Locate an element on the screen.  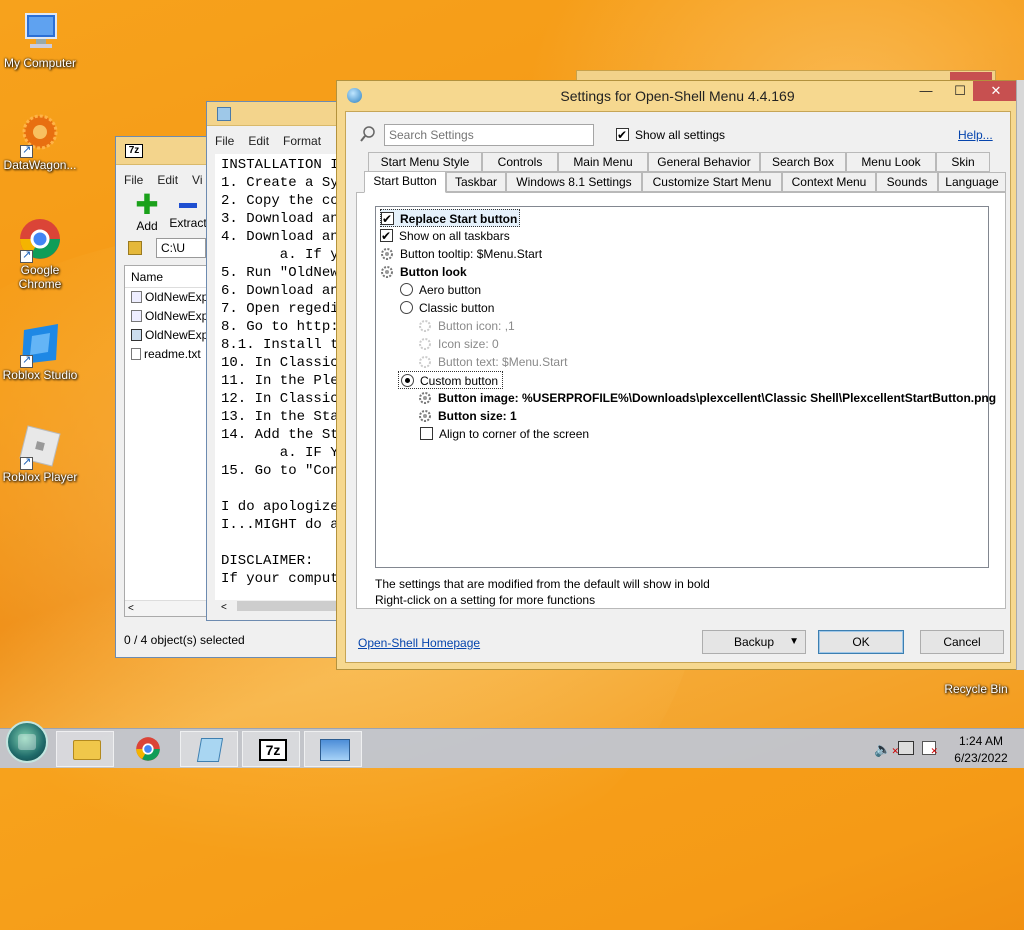
tab-taskbar: Taskbar is located at coordinates (476, 182).